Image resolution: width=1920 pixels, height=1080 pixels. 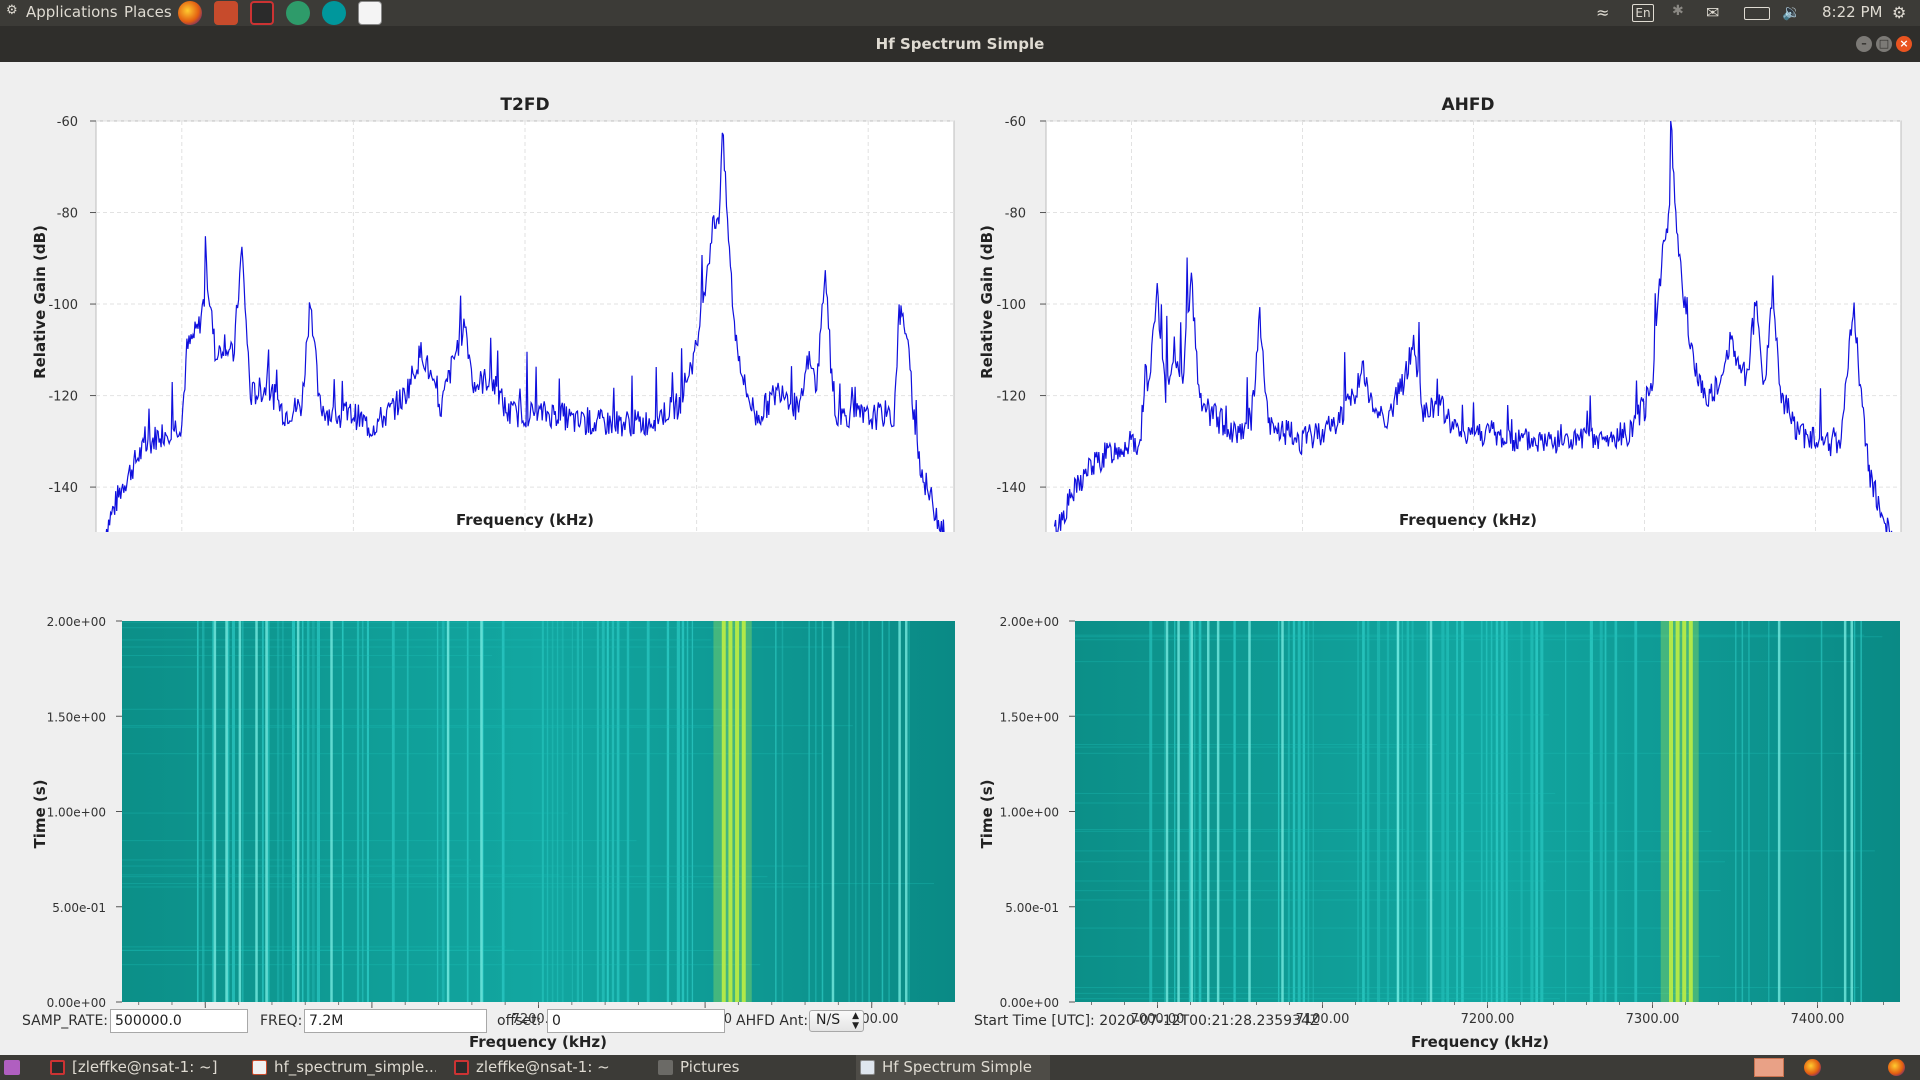 I want to click on taskbar-item: Hf Spectrum Simple, so click(x=953, y=1067).